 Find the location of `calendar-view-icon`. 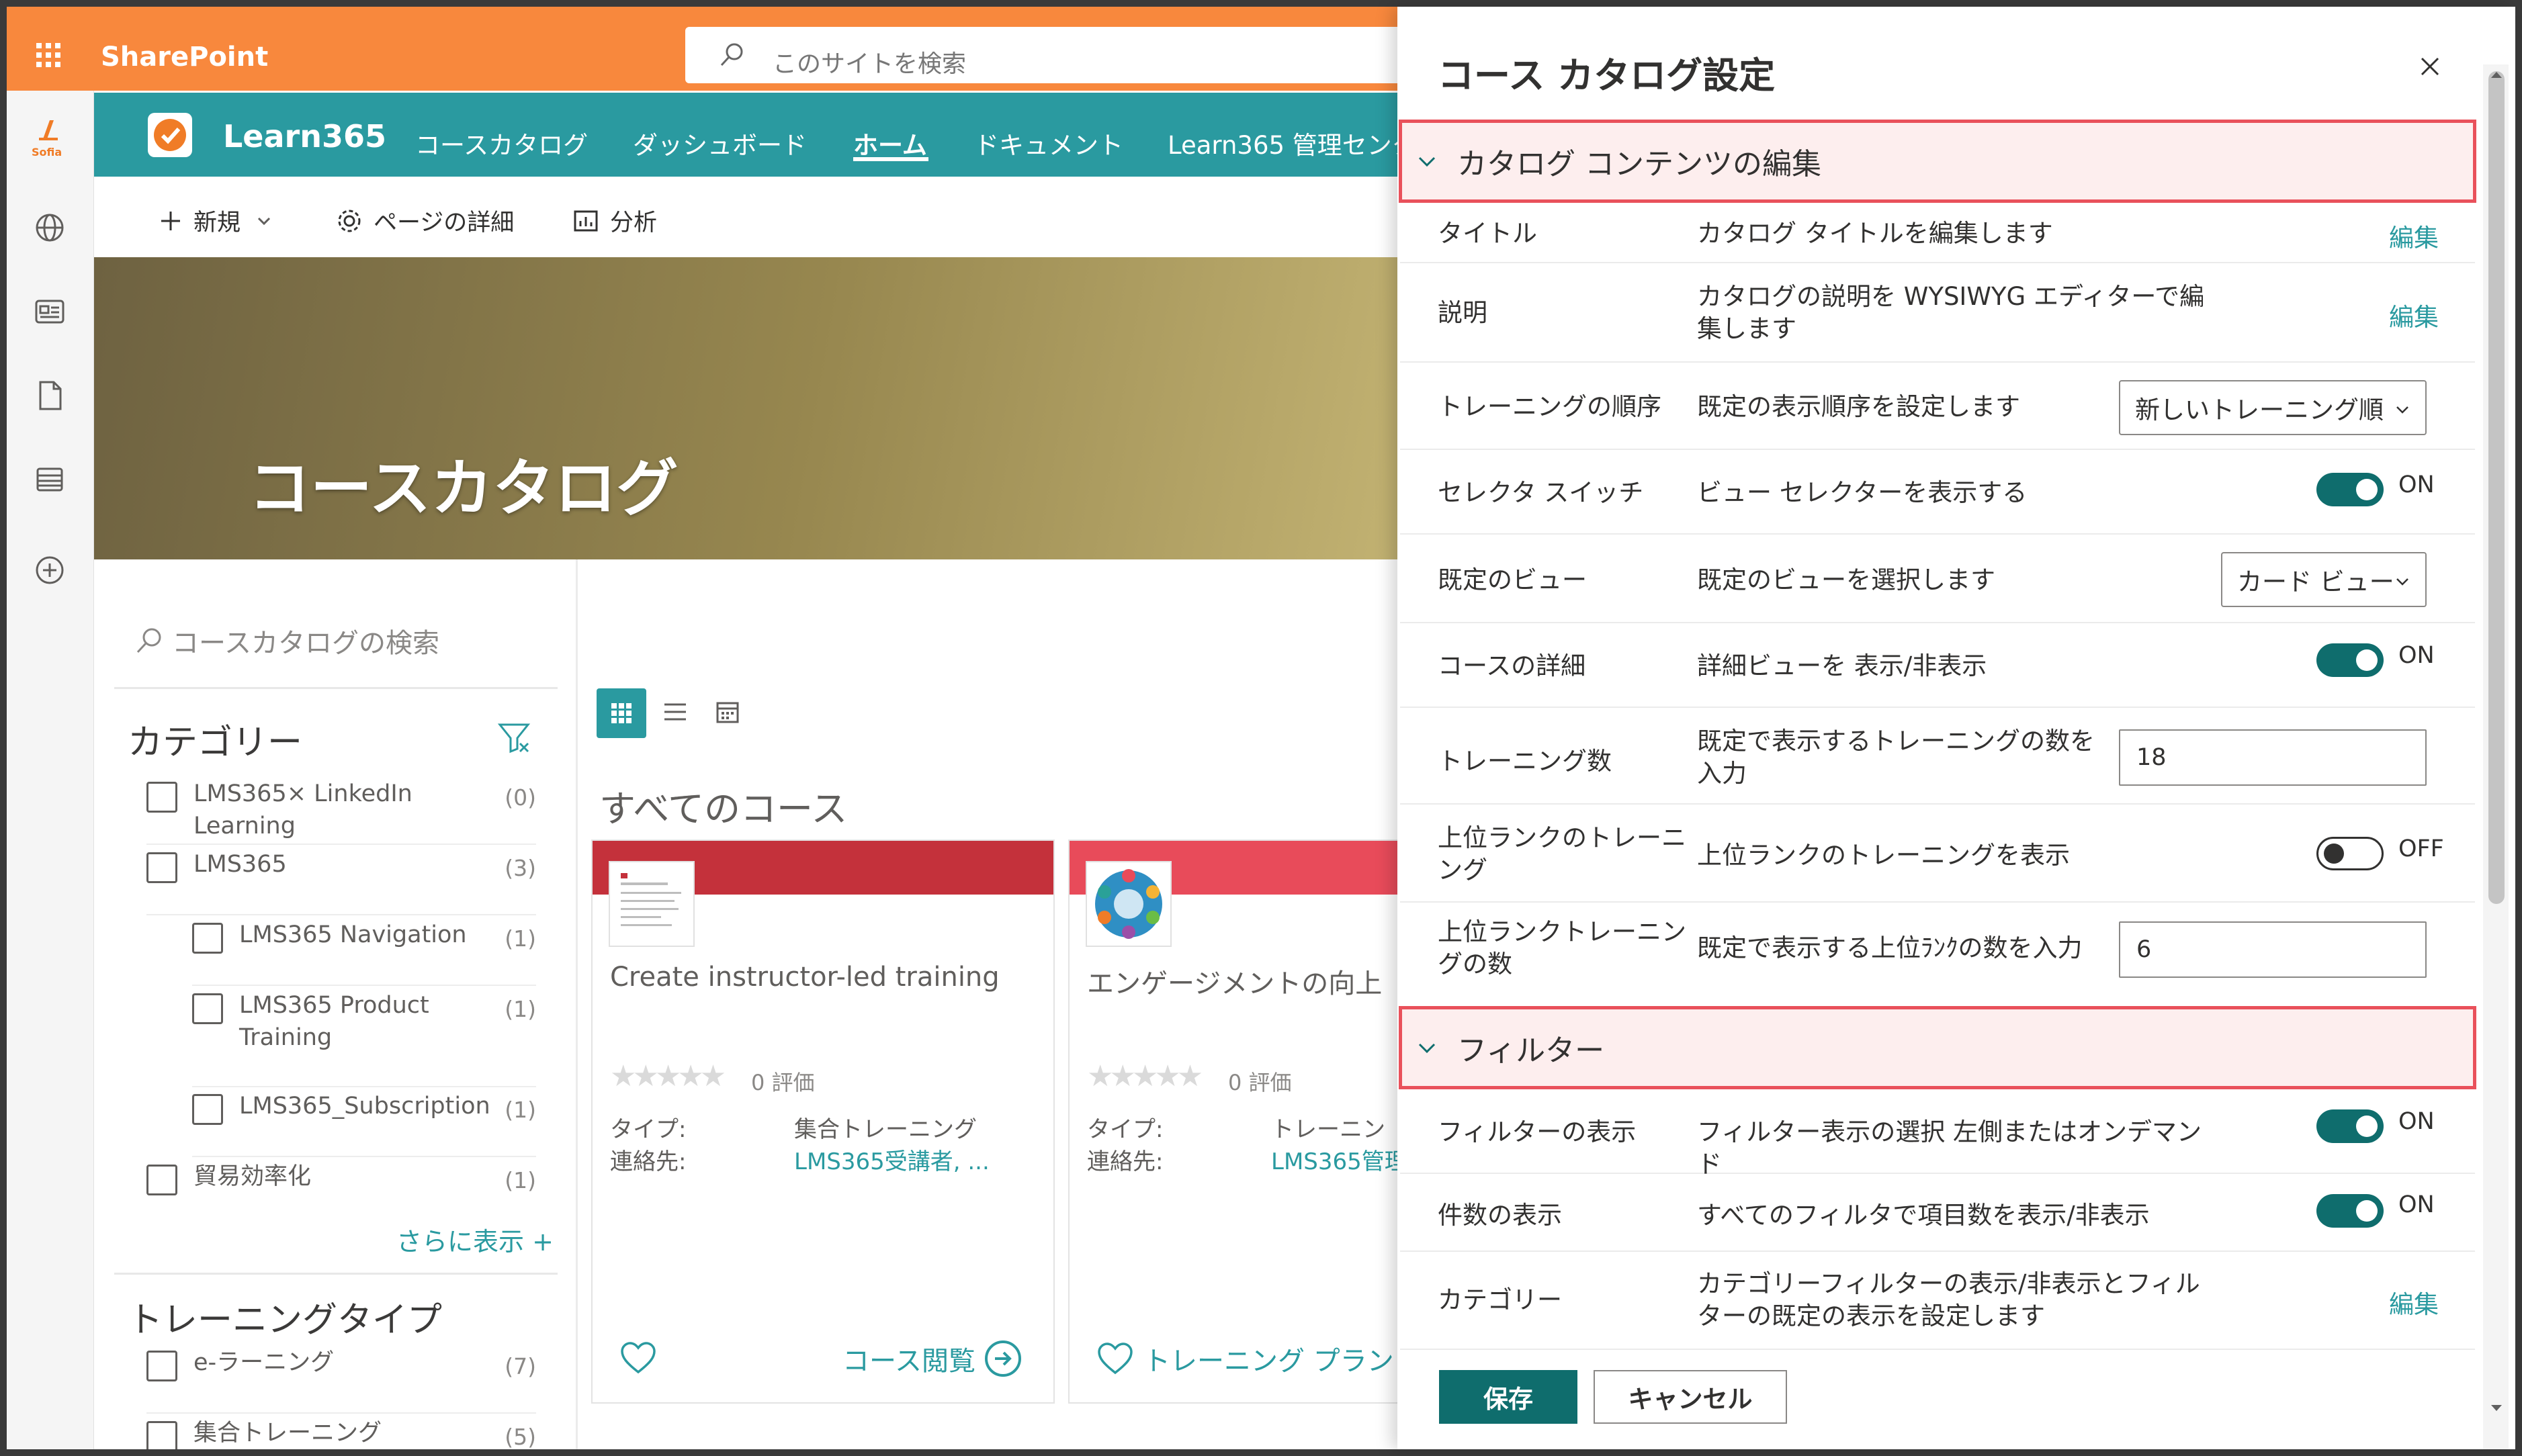

calendar-view-icon is located at coordinates (728, 712).